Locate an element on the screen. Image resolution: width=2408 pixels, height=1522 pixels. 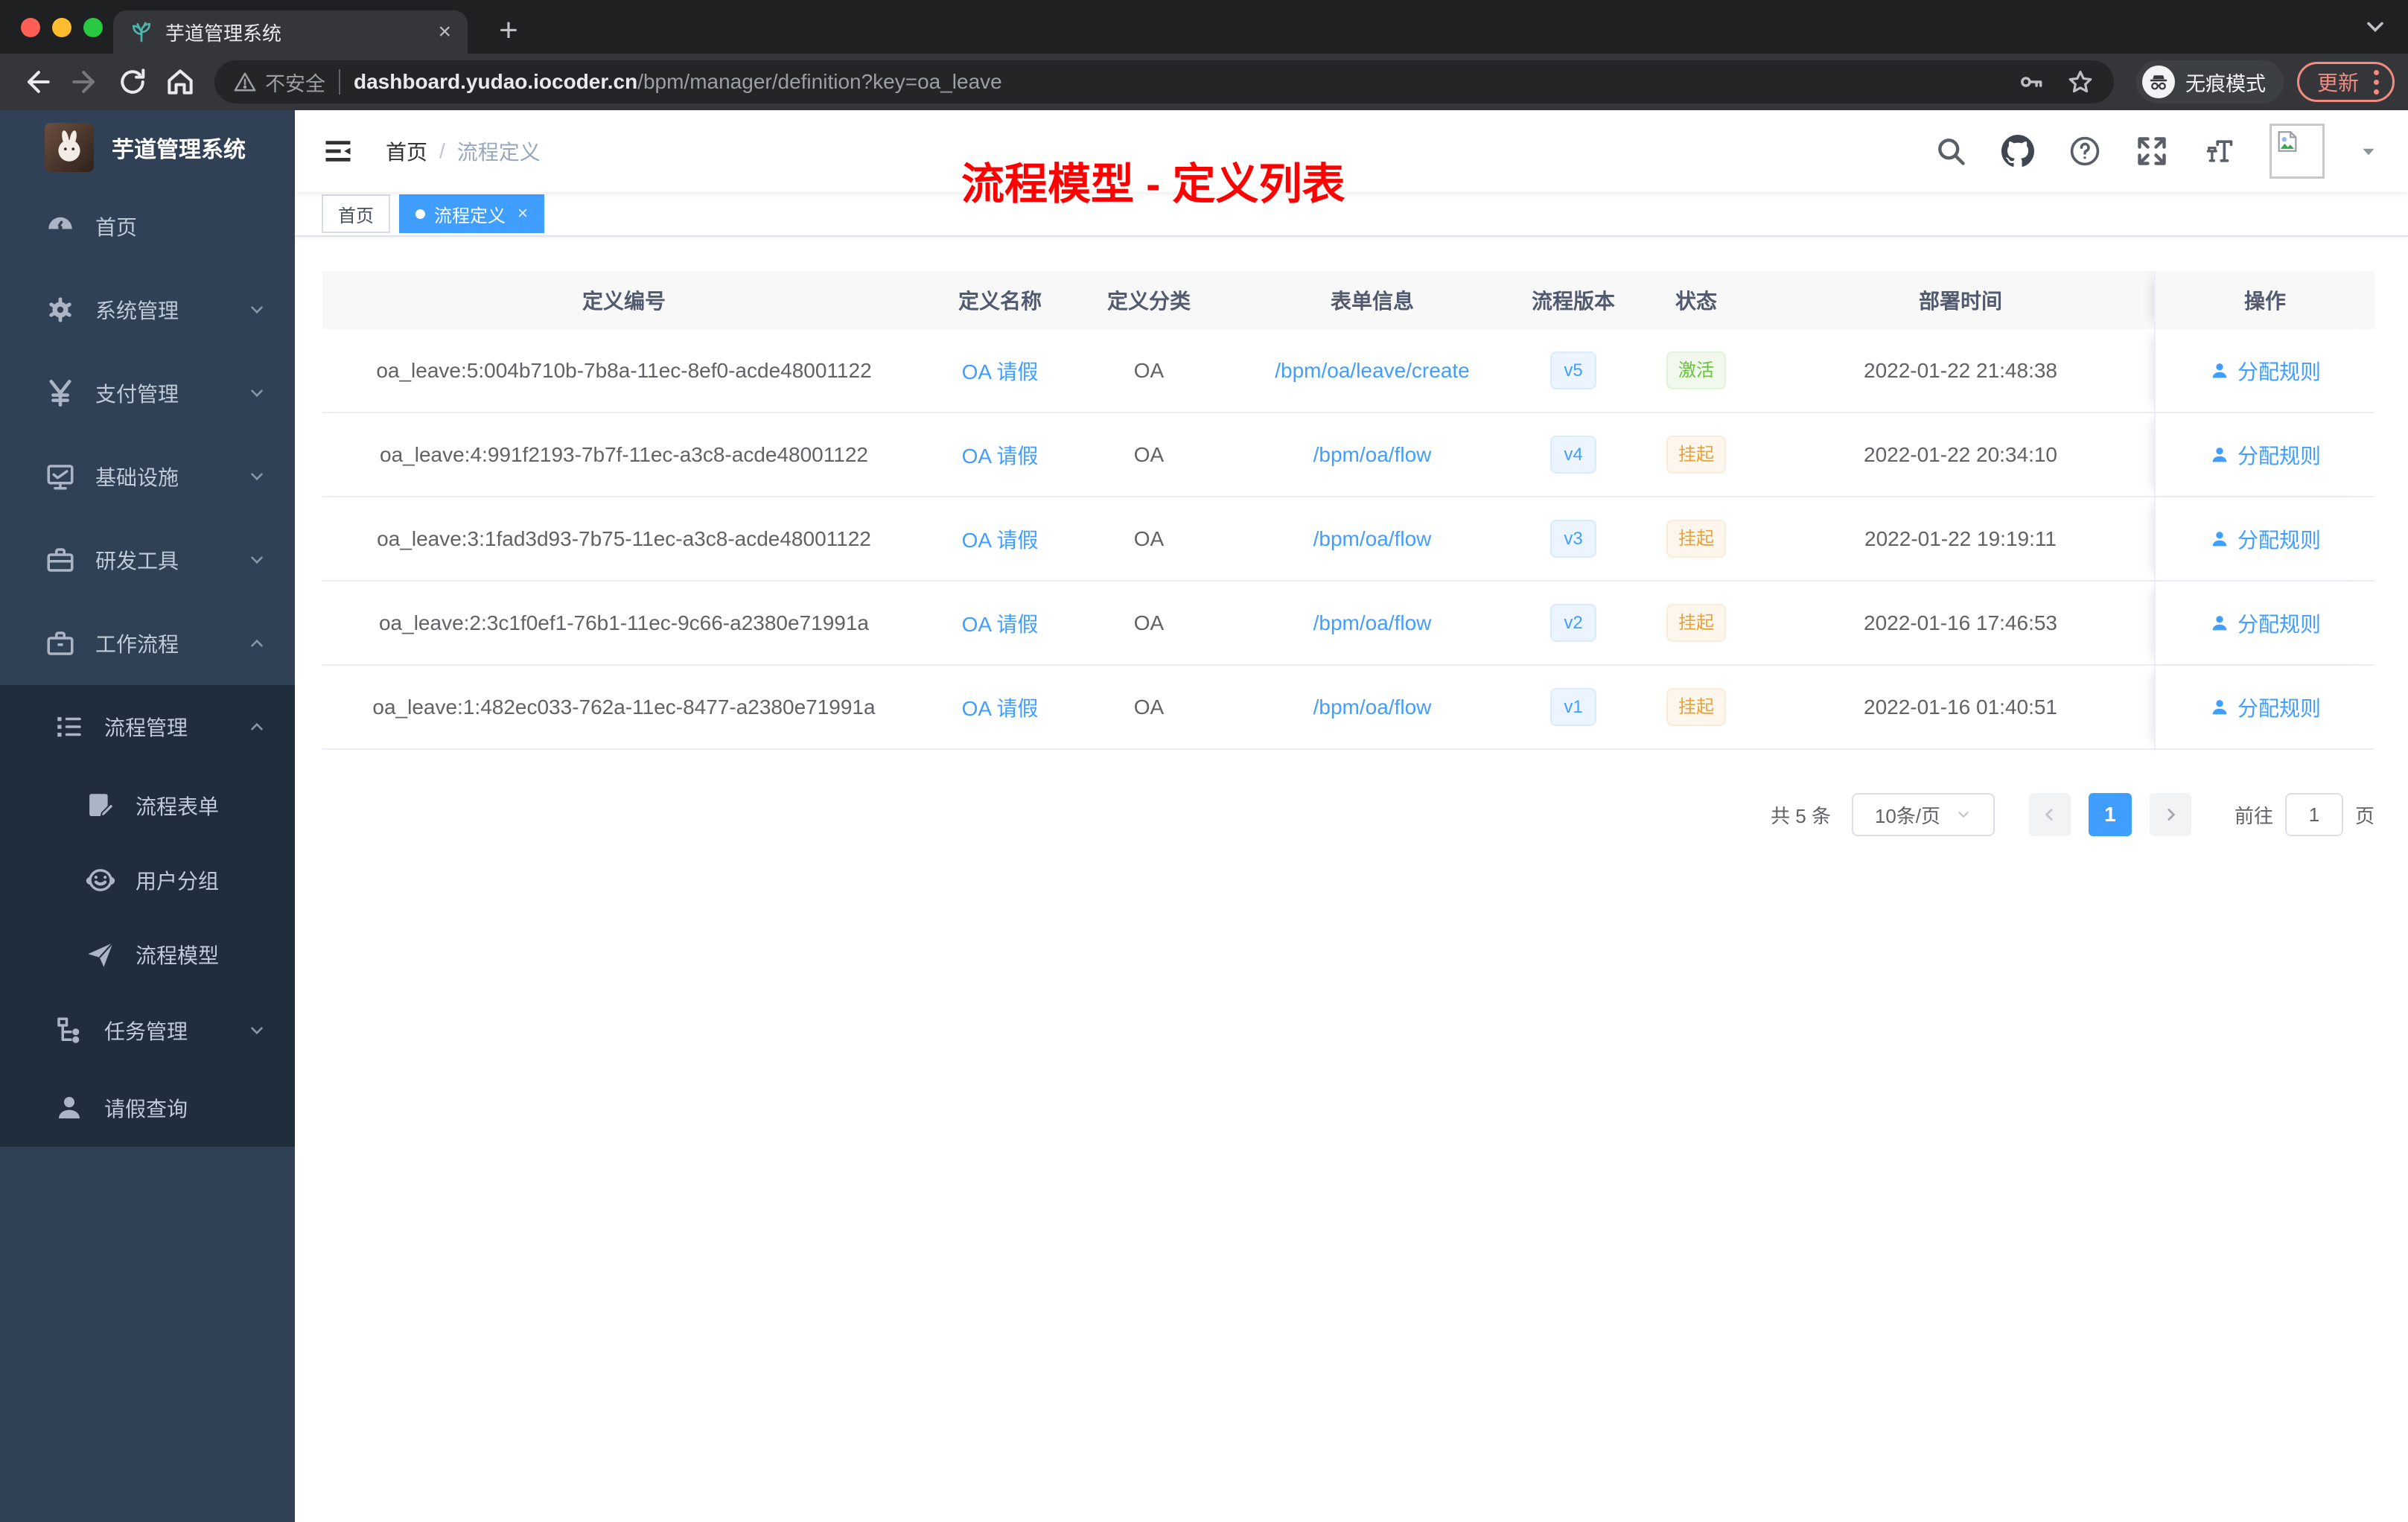
user-group-icon is located at coordinates (100, 880).